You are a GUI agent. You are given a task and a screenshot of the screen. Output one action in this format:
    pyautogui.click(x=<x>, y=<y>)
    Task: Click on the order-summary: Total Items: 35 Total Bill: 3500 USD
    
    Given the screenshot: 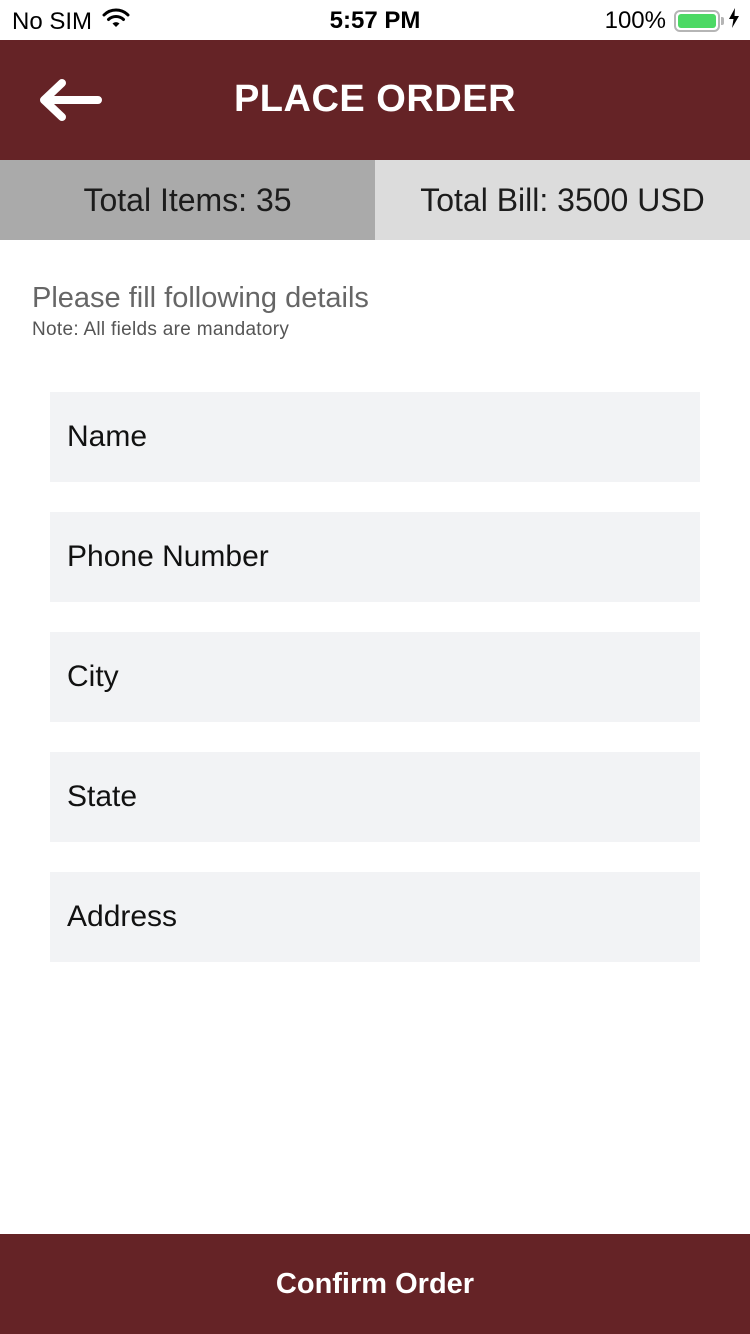 What is the action you would take?
    pyautogui.click(x=375, y=200)
    